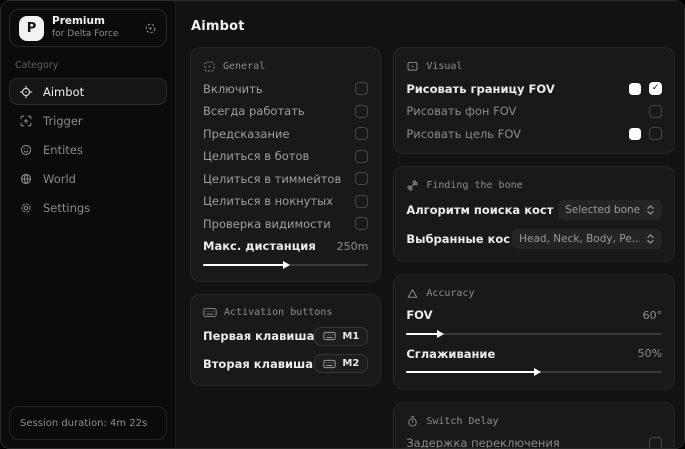 Image resolution: width=685 pixels, height=449 pixels. I want to click on toggle-row: Проверка видимости, so click(286, 223).